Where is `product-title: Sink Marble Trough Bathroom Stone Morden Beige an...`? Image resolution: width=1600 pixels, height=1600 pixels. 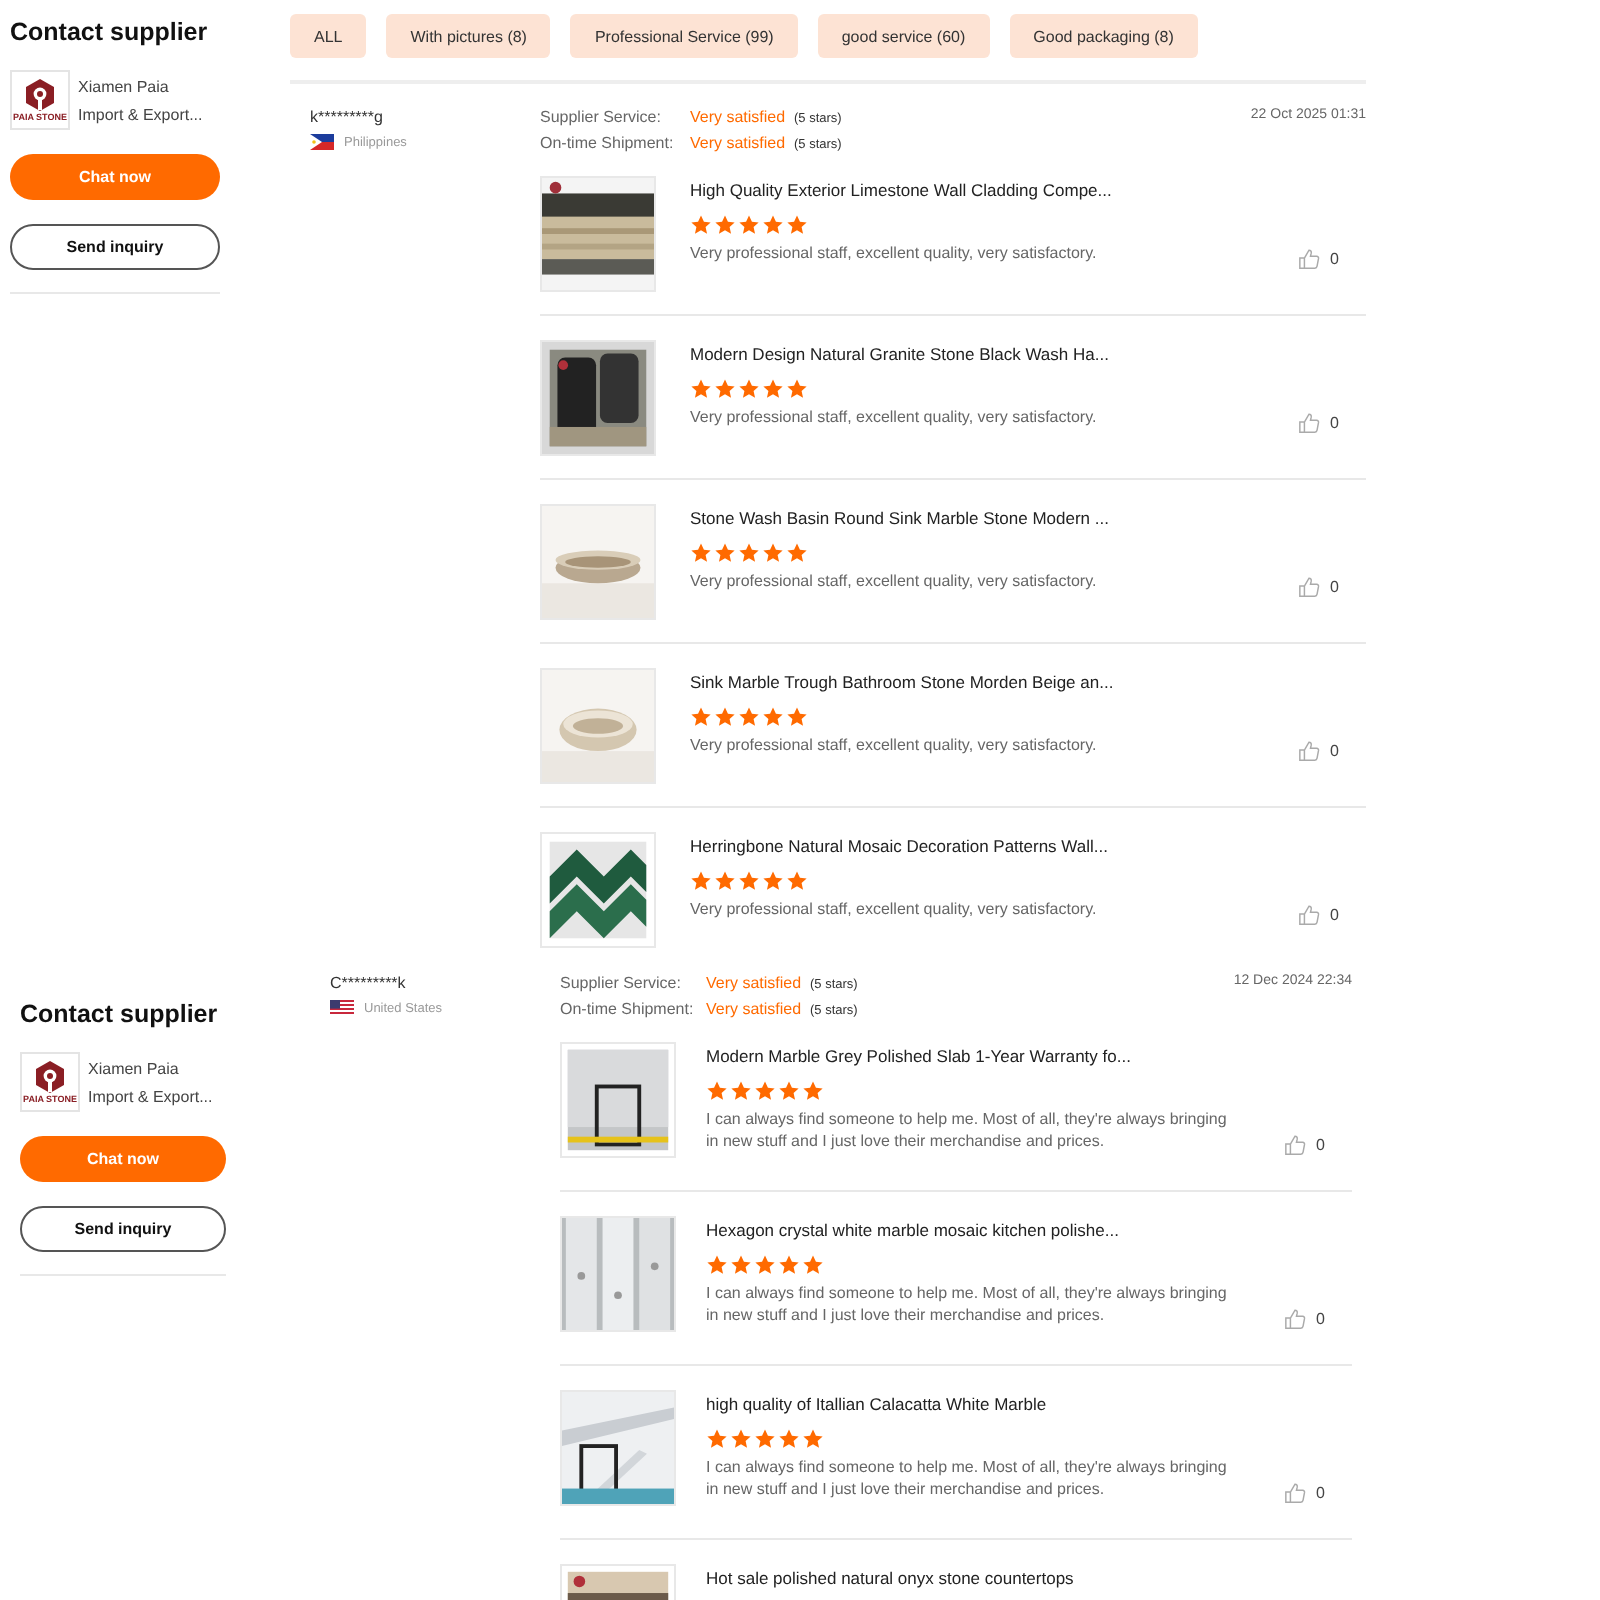 product-title: Sink Marble Trough Bathroom Stone Morden Beige an... is located at coordinates (994, 682).